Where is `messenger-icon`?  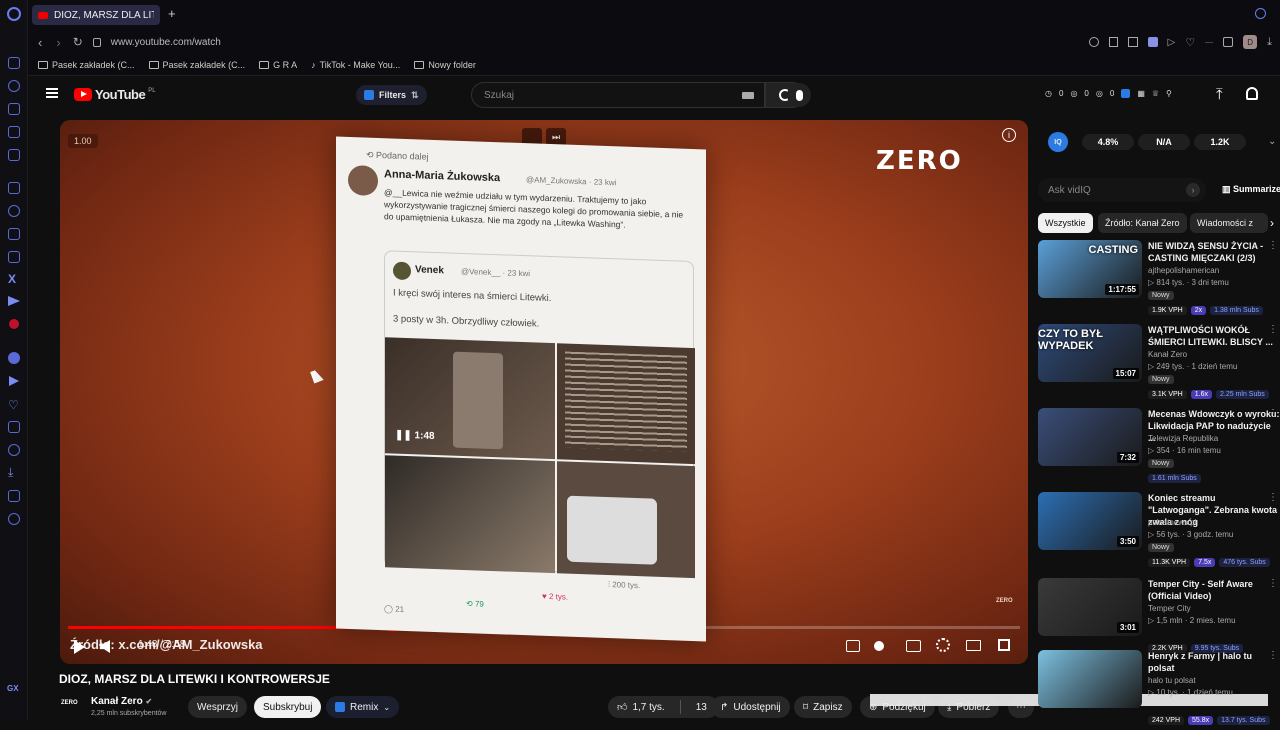
messenger-icon is located at coordinates (14, 211).